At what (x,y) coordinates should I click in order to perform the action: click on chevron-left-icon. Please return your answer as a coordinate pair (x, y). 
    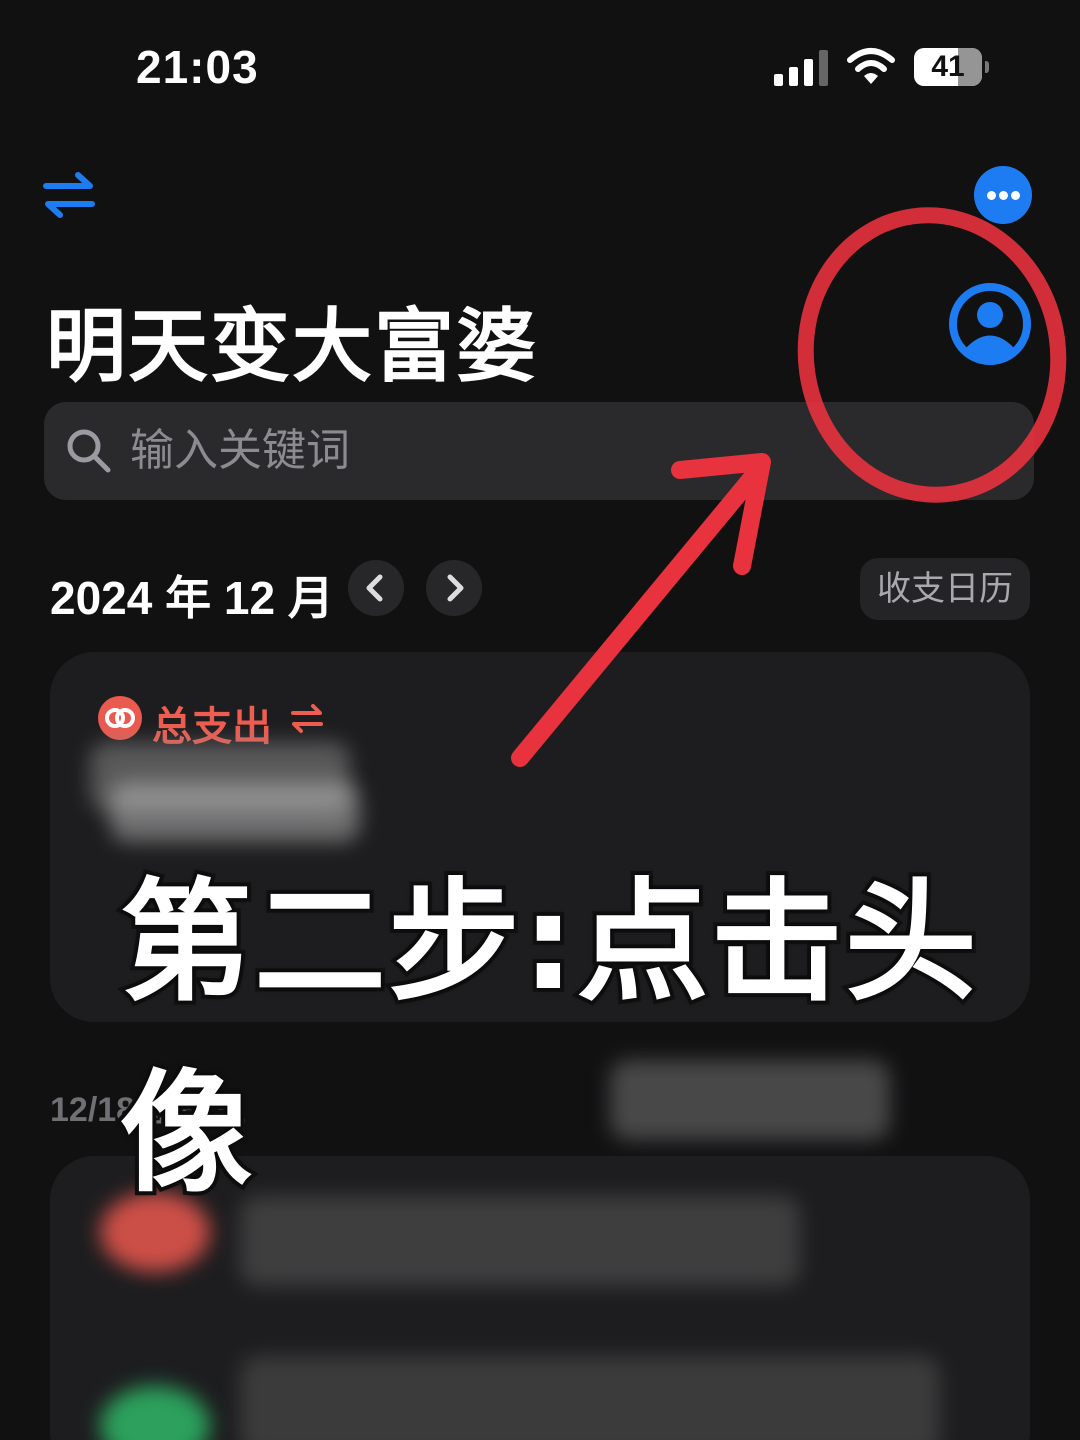
    Looking at the image, I should click on (374, 588).